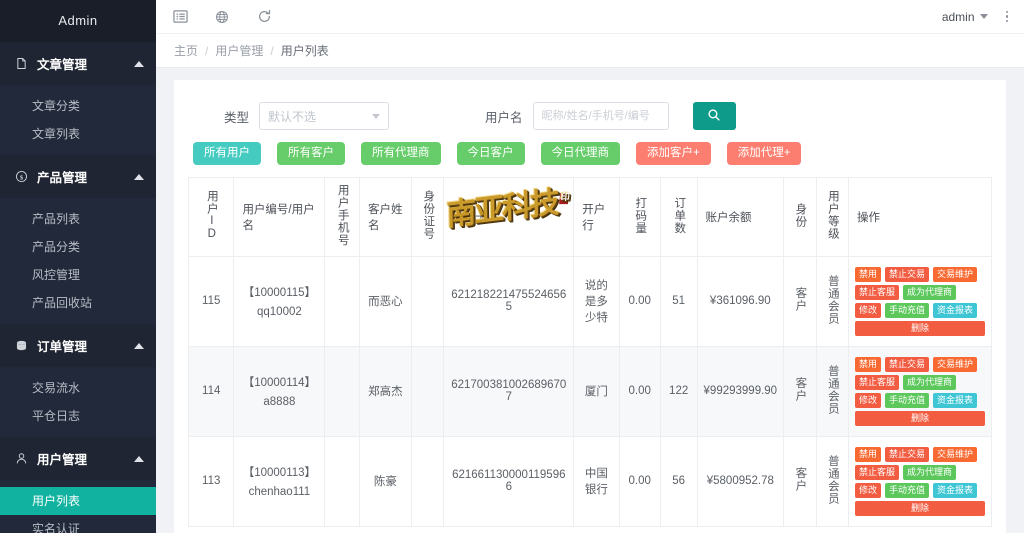  What do you see at coordinates (596, 301) in the screenshot?
I see `cell-bank-branch: 说的是多少特` at bounding box center [596, 301].